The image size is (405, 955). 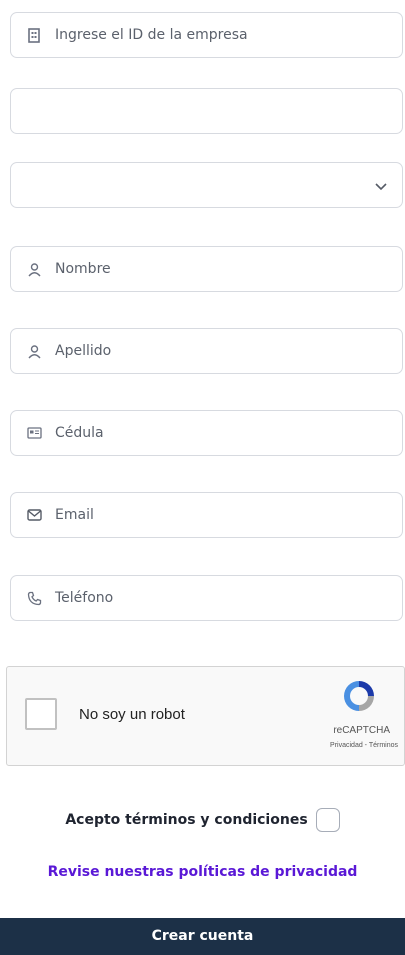 What do you see at coordinates (359, 698) in the screenshot?
I see `recaptcha-logo-icon` at bounding box center [359, 698].